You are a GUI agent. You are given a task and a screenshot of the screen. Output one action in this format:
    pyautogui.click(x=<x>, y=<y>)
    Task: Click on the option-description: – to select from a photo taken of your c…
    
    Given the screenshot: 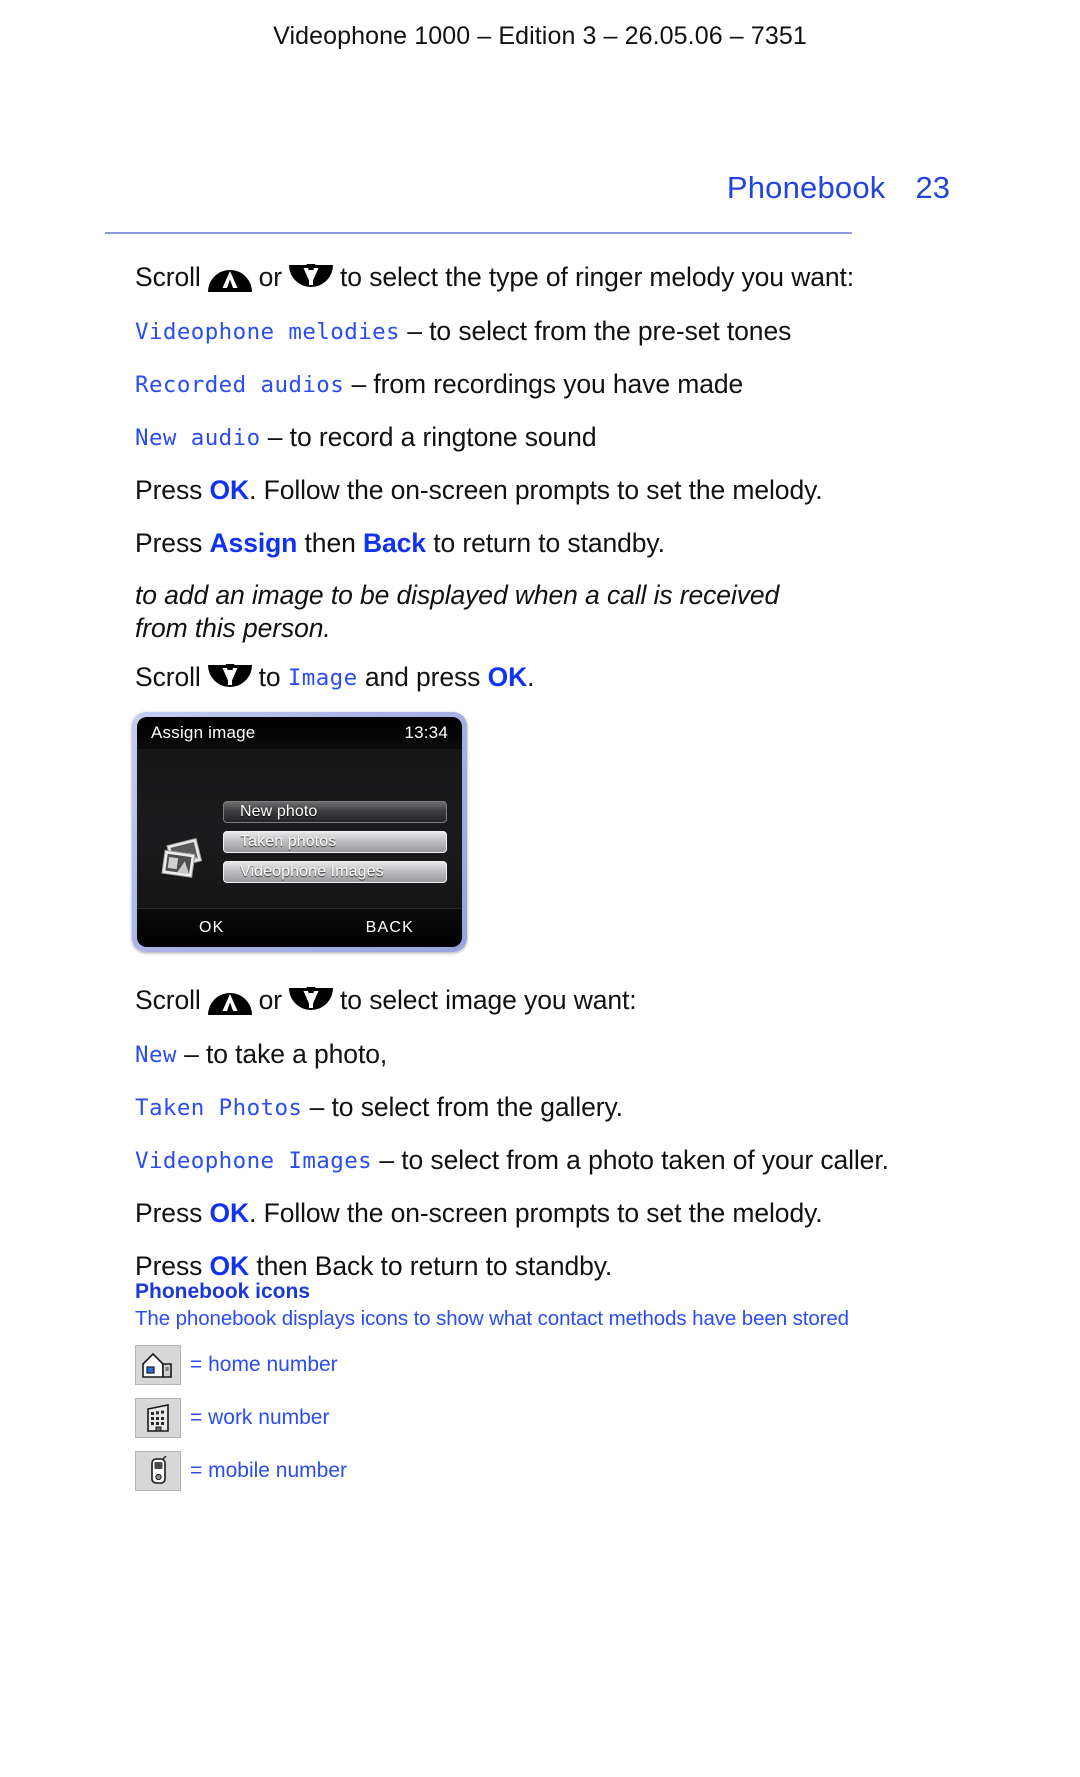 What is the action you would take?
    pyautogui.click(x=634, y=1159)
    